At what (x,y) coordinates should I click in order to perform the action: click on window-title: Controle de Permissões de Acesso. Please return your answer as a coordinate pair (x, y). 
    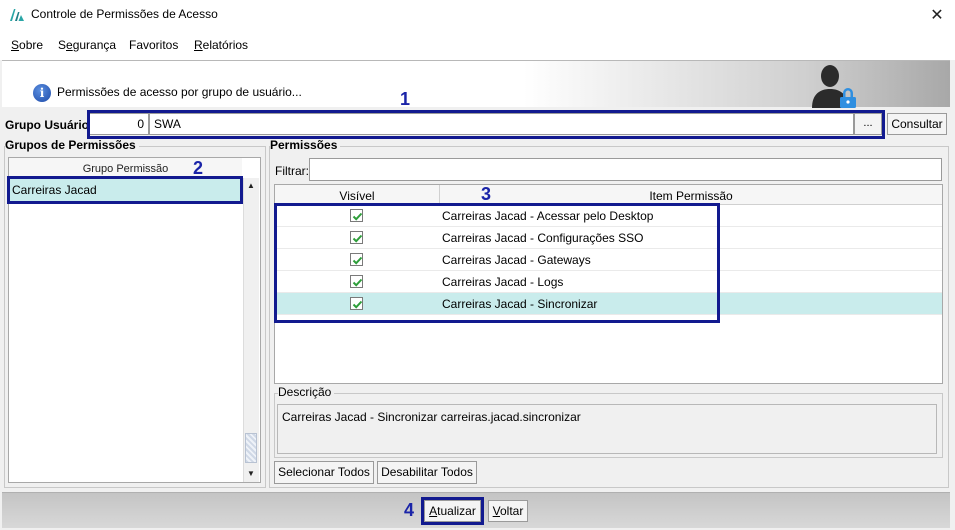
    Looking at the image, I should click on (124, 14).